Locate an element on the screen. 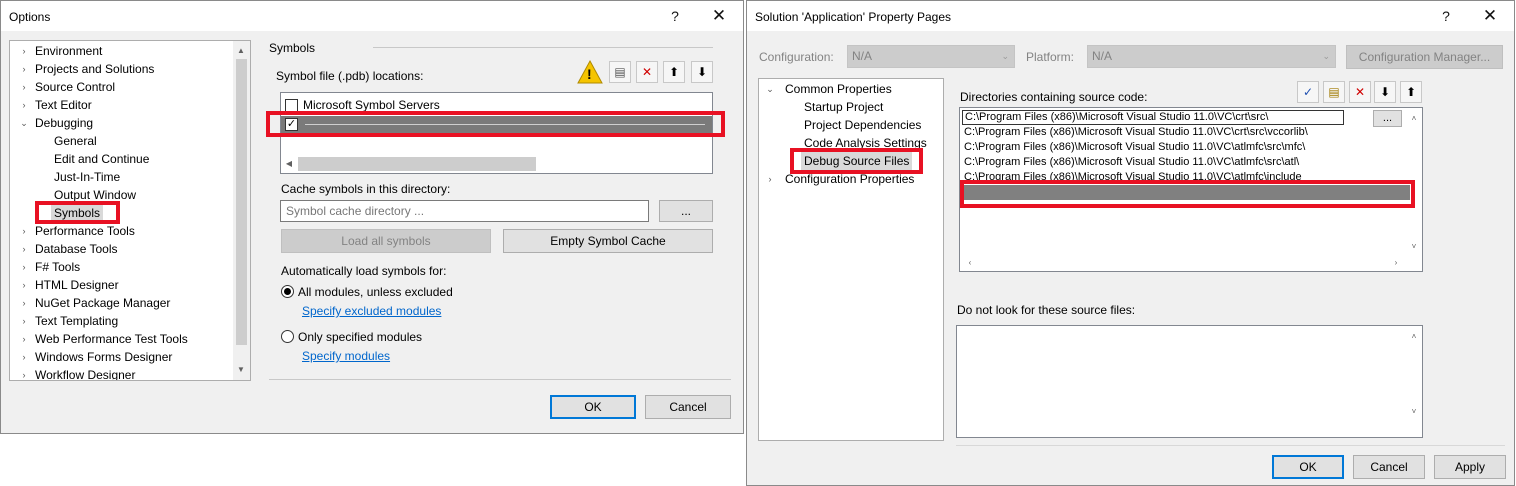 This screenshot has height=486, width=1516. apply-button: Apply is located at coordinates (1470, 467).